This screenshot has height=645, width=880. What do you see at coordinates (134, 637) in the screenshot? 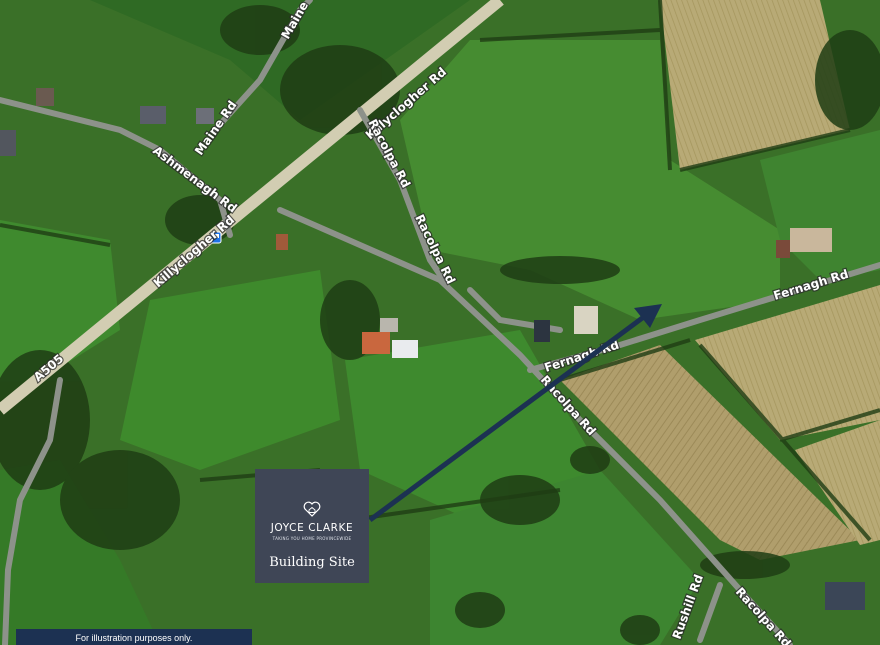
I see `illustration-disclaimer: For illustration purposes only.` at bounding box center [134, 637].